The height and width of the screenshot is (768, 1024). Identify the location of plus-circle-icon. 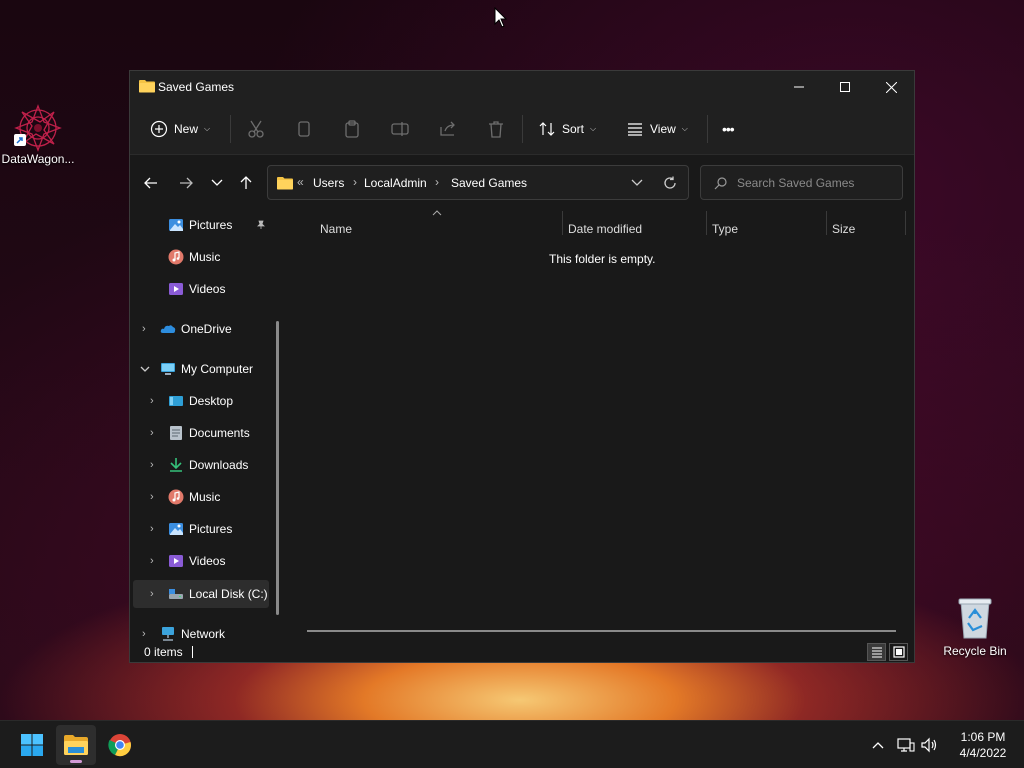
(159, 129).